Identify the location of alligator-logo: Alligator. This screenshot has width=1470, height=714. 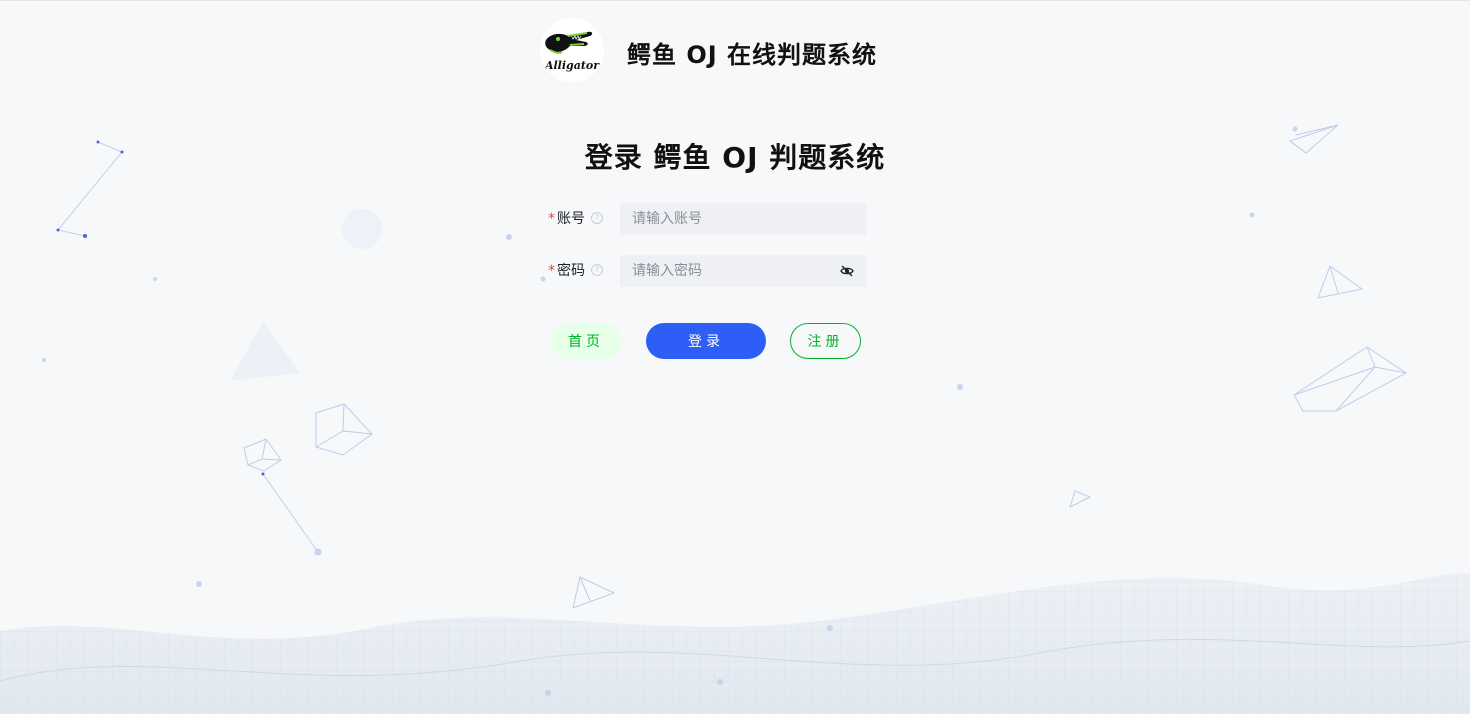
(572, 50).